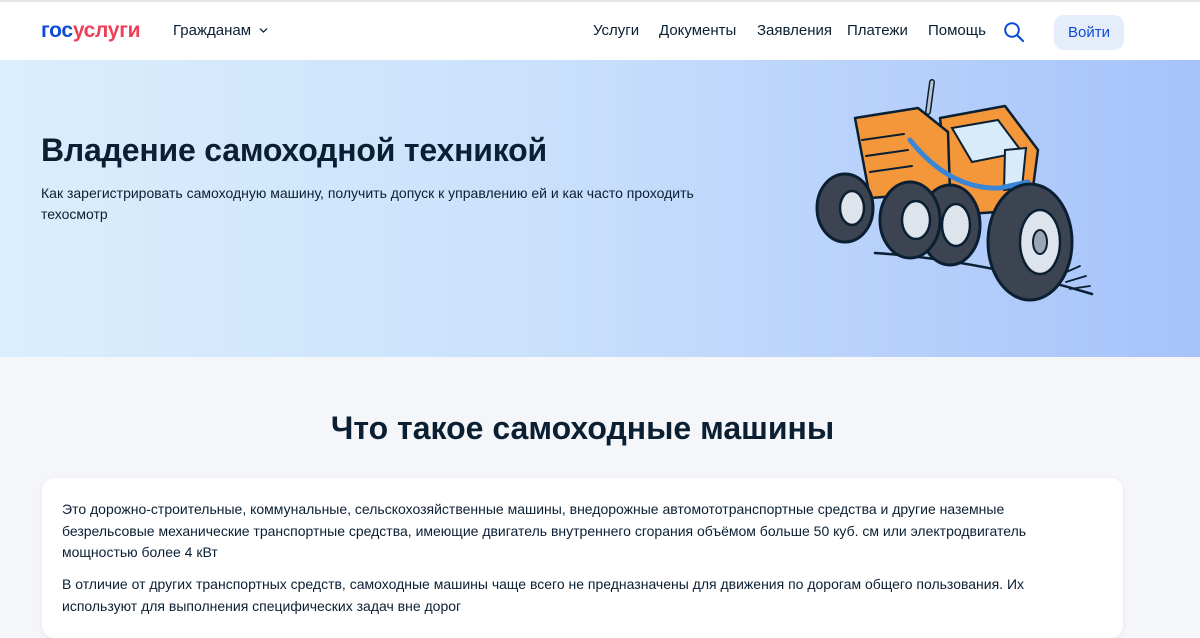 Image resolution: width=1200 pixels, height=638 pixels. I want to click on nav-link-services: Услуги, so click(616, 30).